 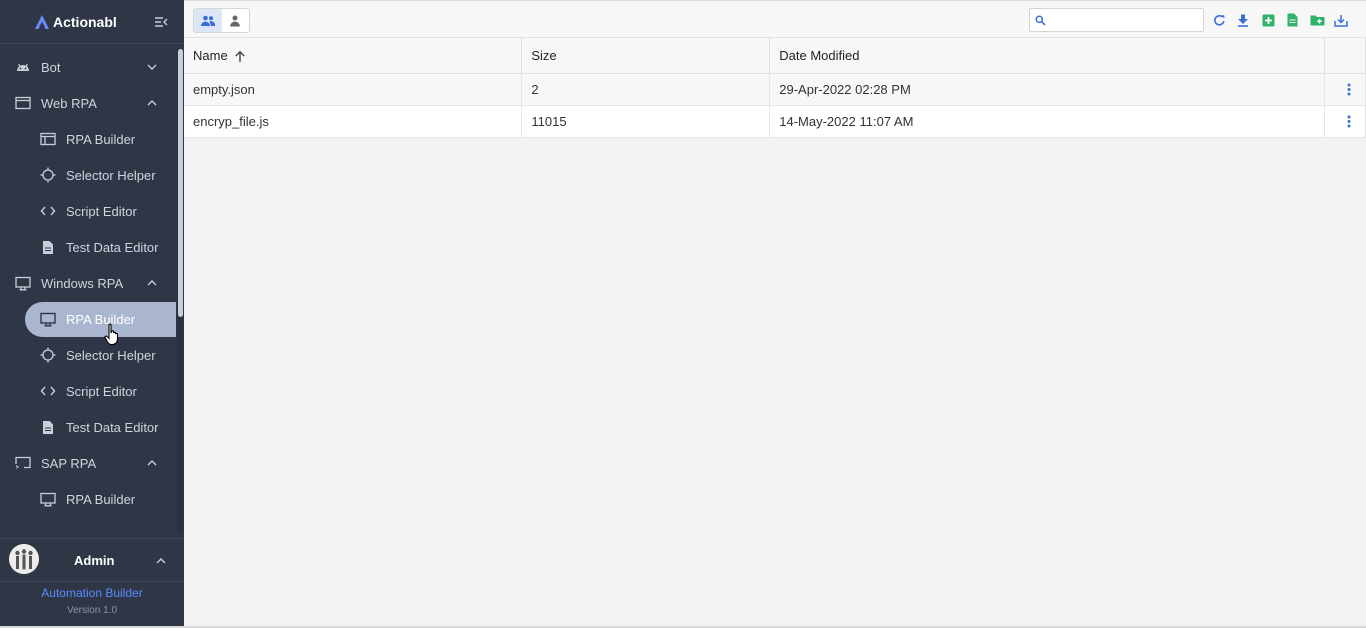 What do you see at coordinates (544, 55) in the screenshot?
I see `column-header-label: Size` at bounding box center [544, 55].